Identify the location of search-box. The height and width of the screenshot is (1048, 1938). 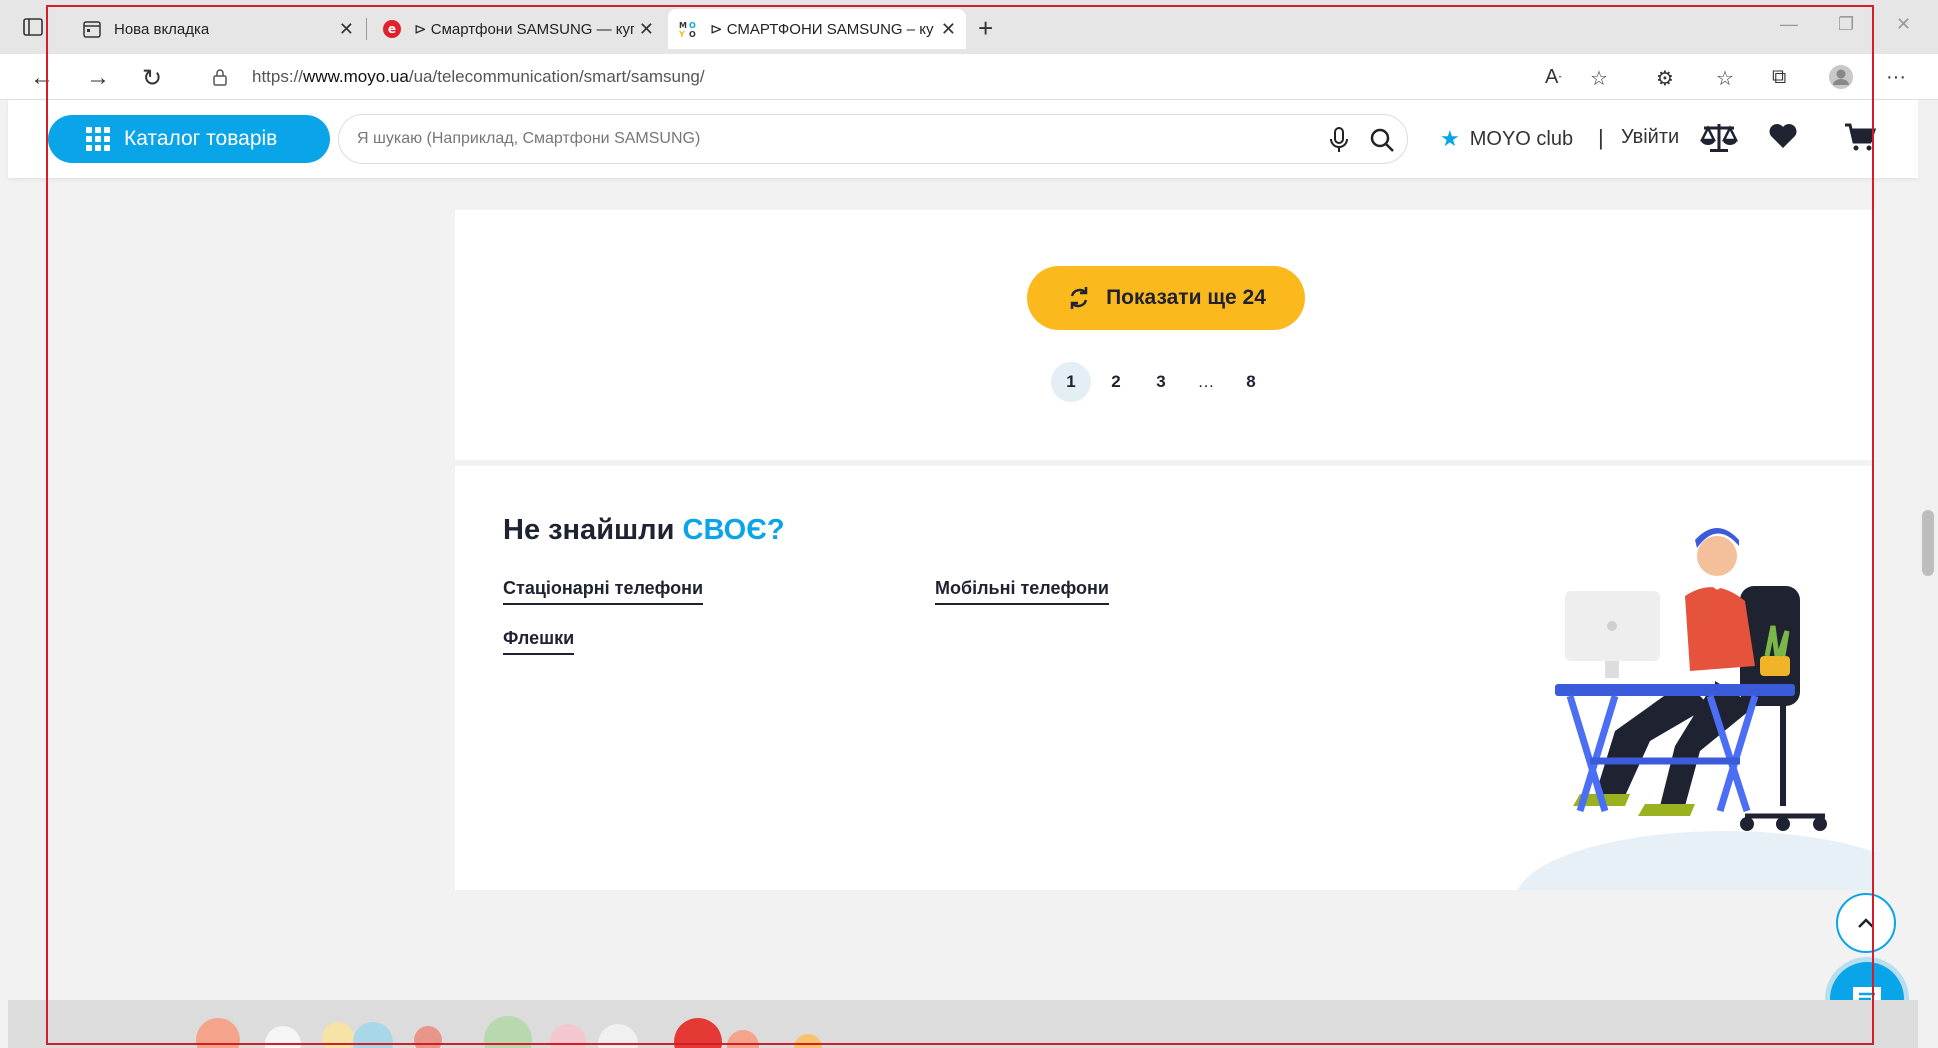
(873, 139).